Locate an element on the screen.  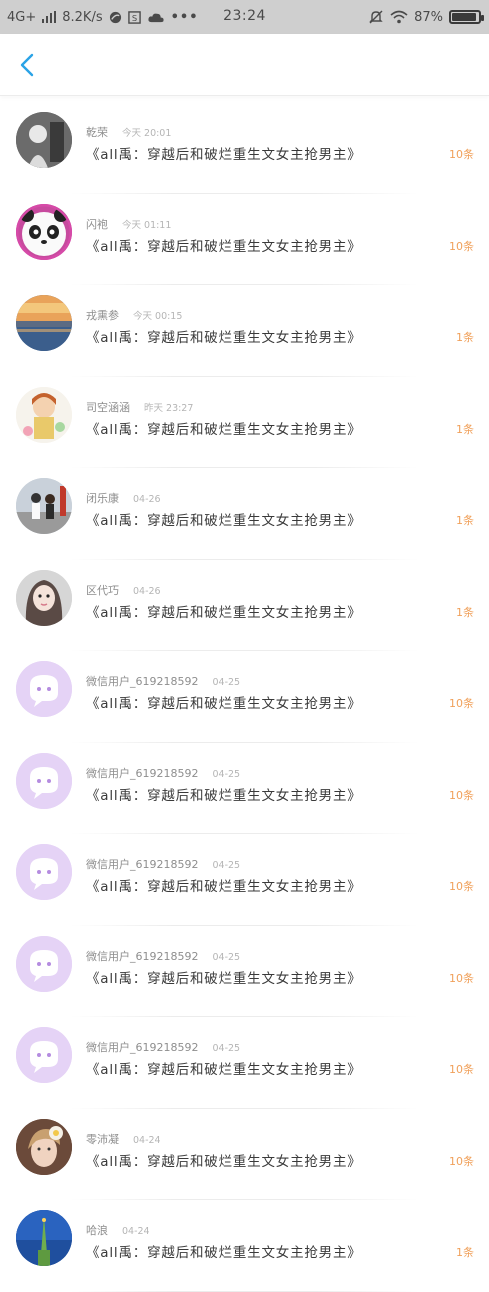
list-item: 闪袍 今天 01:11 《all禹：穿越后和破烂重生文女主抢男主》 10条 is located at coordinates (244, 239).